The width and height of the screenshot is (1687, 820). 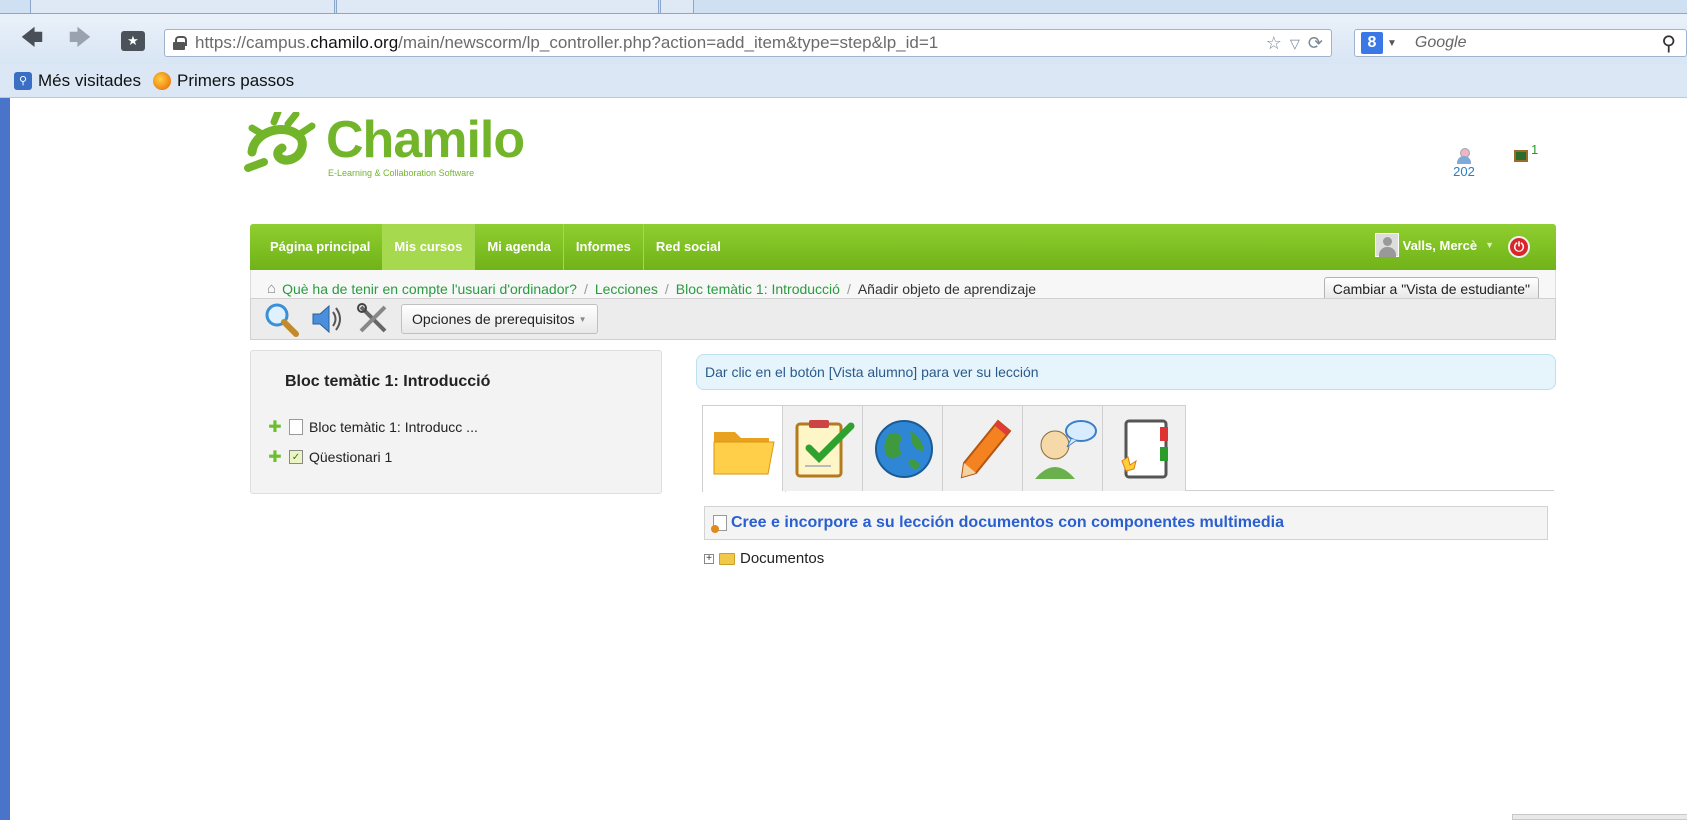 What do you see at coordinates (947, 288) in the screenshot?
I see `breadcrumb-current: Añadir objeto de aprendizaje` at bounding box center [947, 288].